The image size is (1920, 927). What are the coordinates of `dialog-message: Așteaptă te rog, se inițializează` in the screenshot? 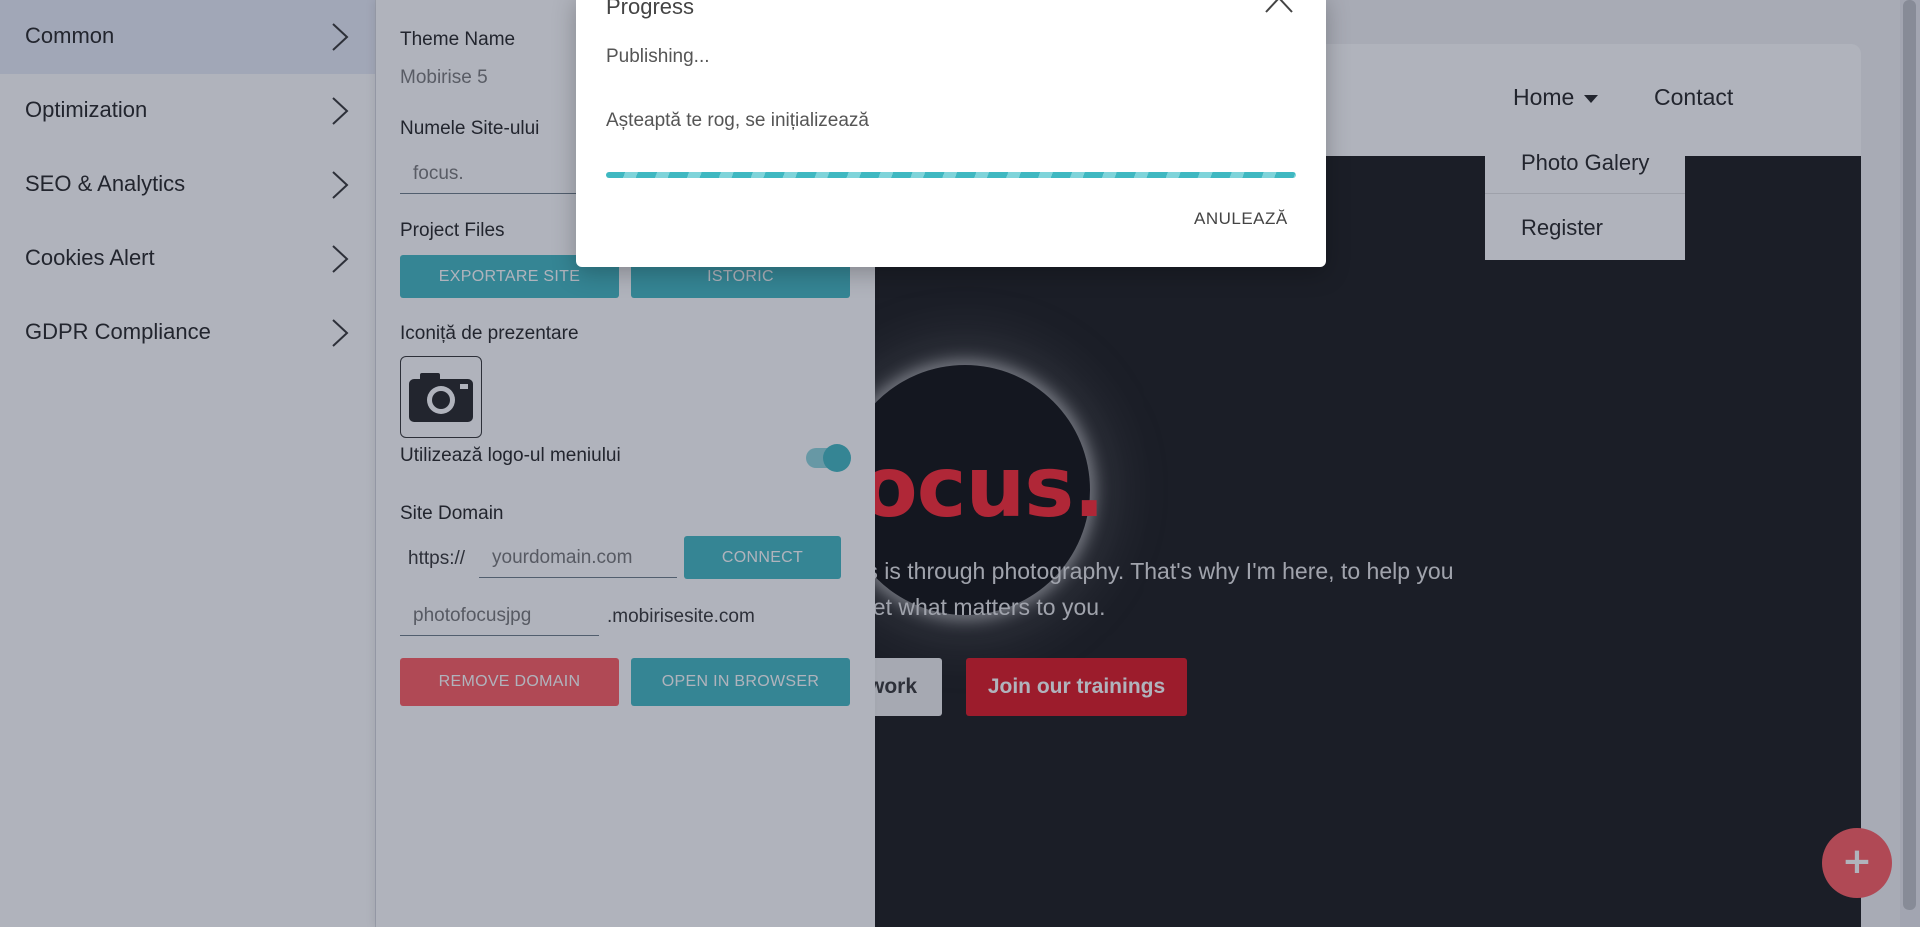 It's located at (737, 120).